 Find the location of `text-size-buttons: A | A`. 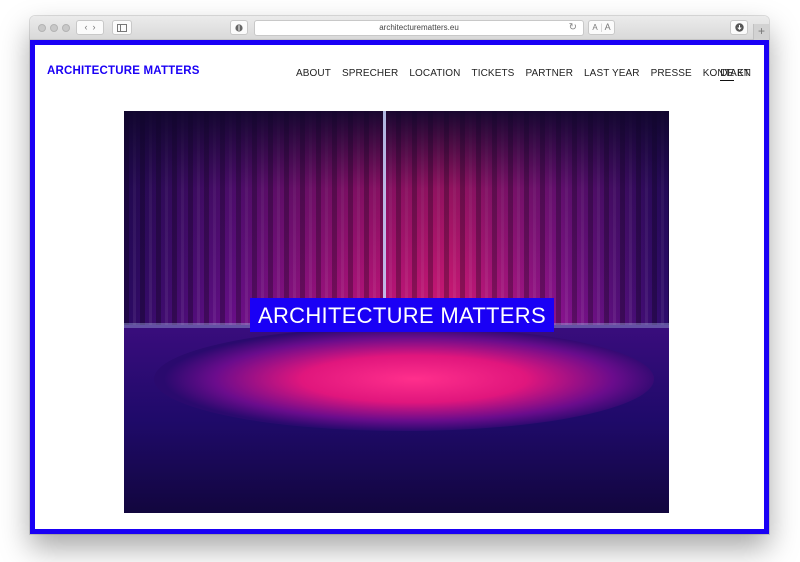

text-size-buttons: A | A is located at coordinates (601, 27).